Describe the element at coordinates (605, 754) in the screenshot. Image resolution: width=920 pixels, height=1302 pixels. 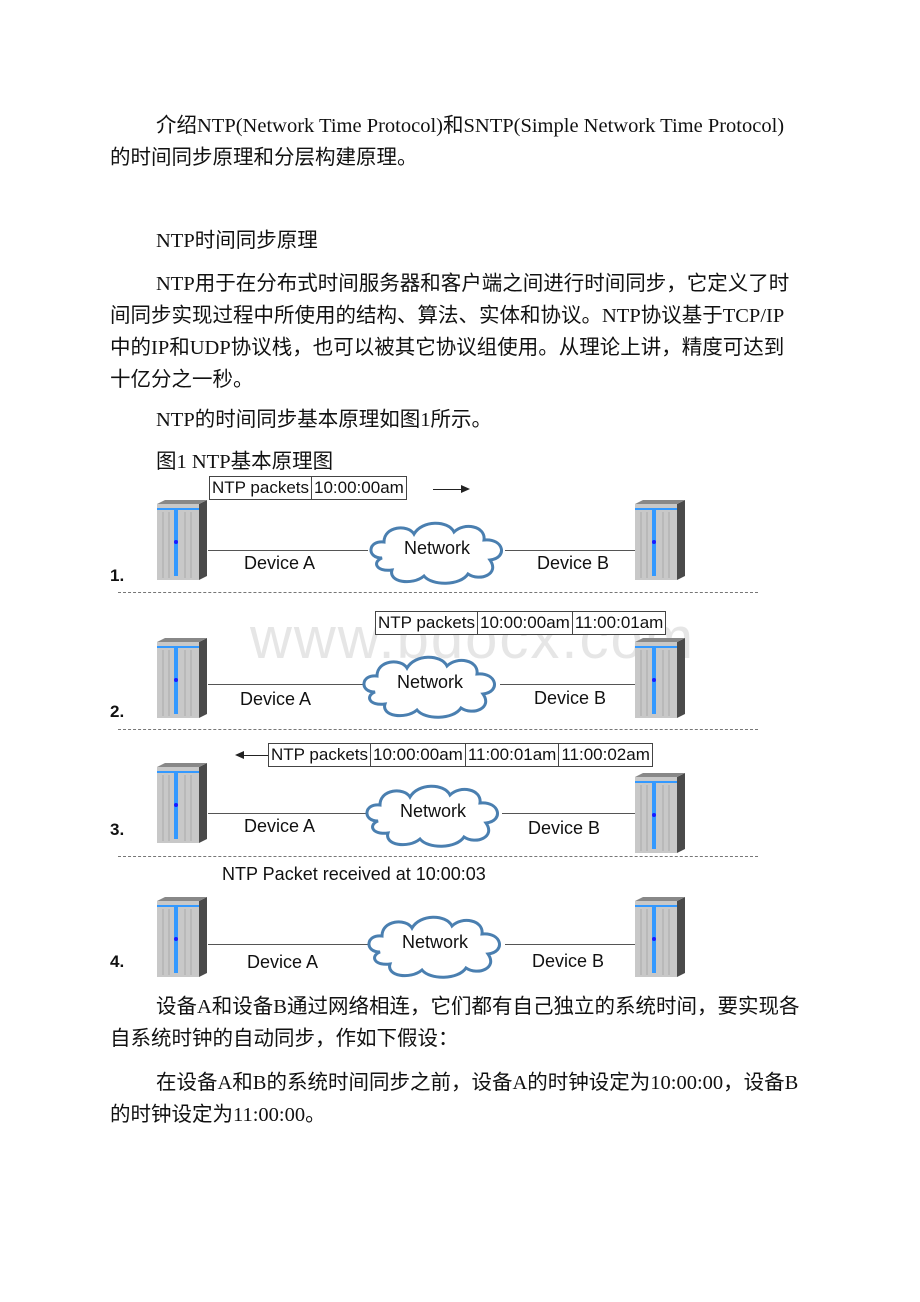
I see `packet-field: 11:00:02am` at that location.